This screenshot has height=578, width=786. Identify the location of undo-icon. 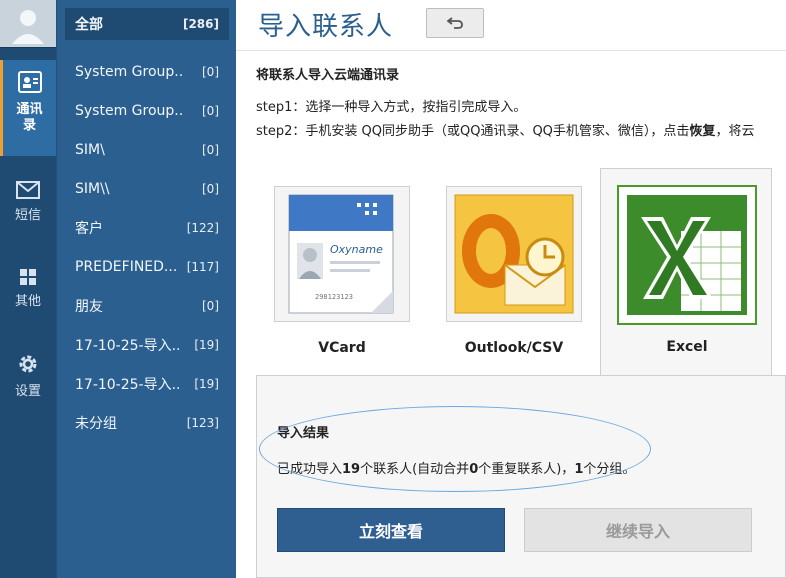
(455, 23).